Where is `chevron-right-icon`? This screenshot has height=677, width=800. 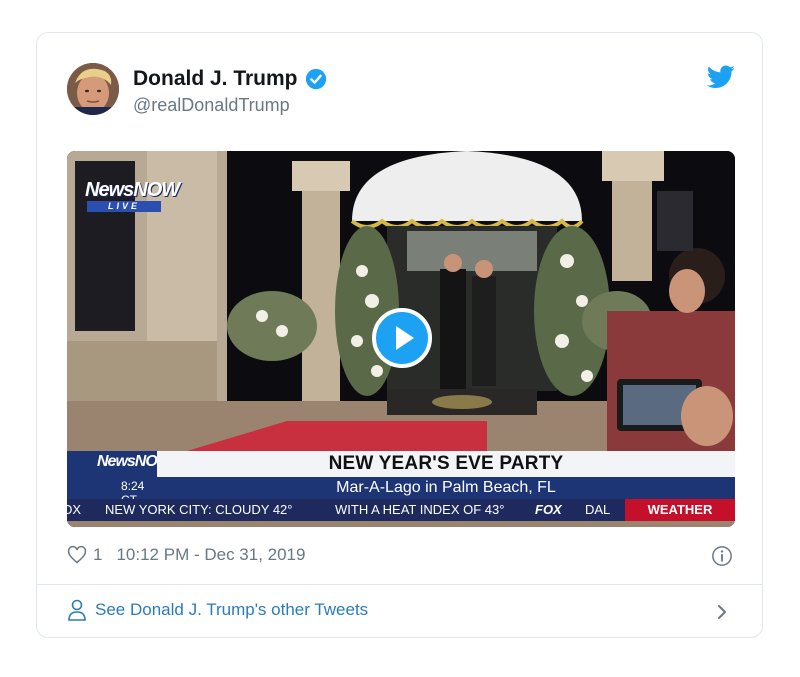 chevron-right-icon is located at coordinates (722, 612).